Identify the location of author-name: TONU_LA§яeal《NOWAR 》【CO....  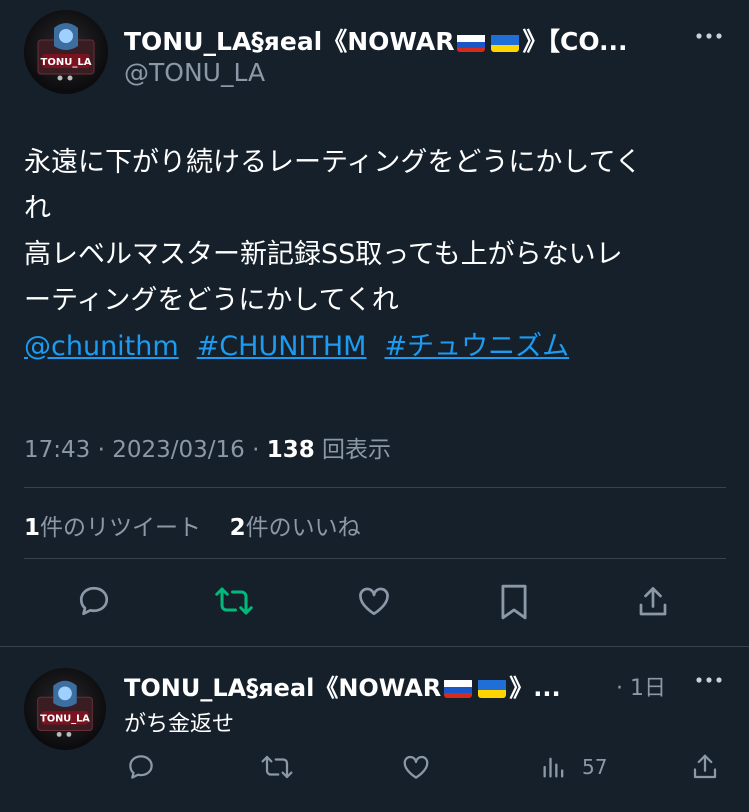
(409, 40).